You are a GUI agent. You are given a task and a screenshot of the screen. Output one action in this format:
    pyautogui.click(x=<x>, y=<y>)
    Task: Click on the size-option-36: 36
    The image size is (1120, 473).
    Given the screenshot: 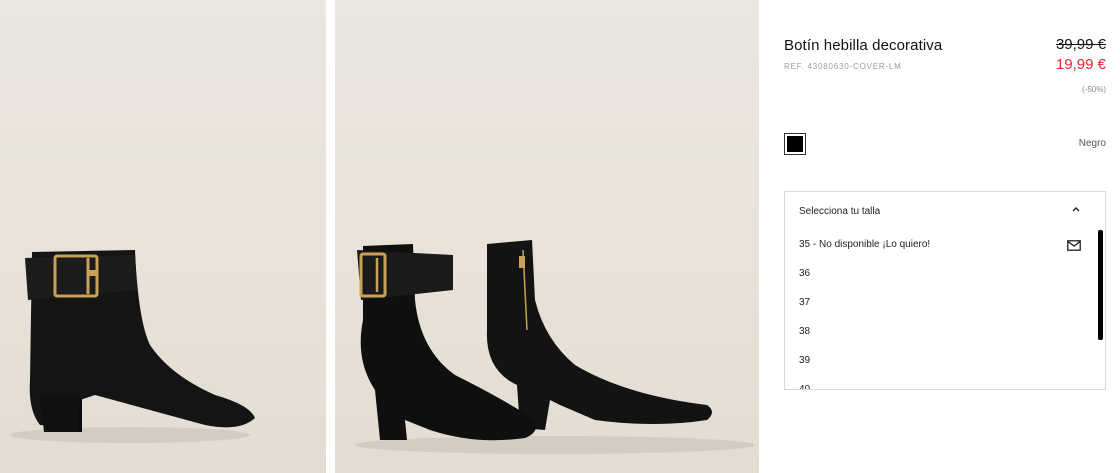 What is the action you would take?
    pyautogui.click(x=945, y=280)
    